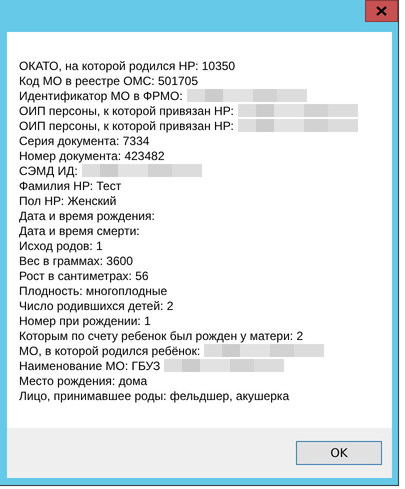 The height and width of the screenshot is (489, 405). What do you see at coordinates (84, 275) in the screenshot?
I see `info-text: Рост в сантиметрах: 56` at bounding box center [84, 275].